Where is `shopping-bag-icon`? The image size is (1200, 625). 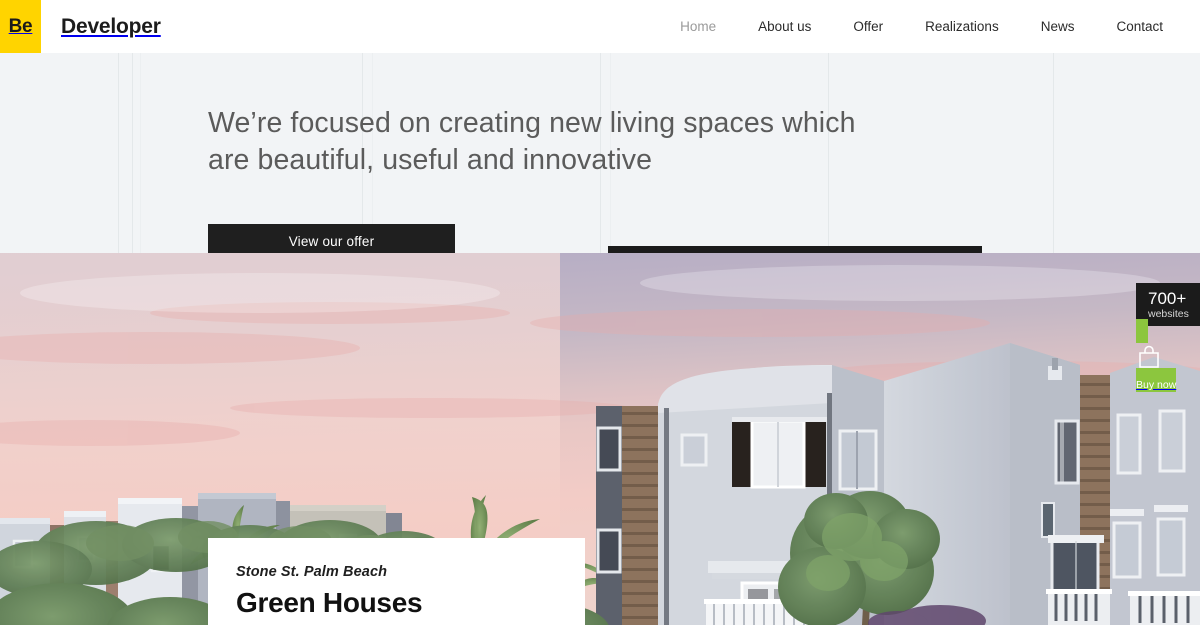 shopping-bag-icon is located at coordinates (1168, 359).